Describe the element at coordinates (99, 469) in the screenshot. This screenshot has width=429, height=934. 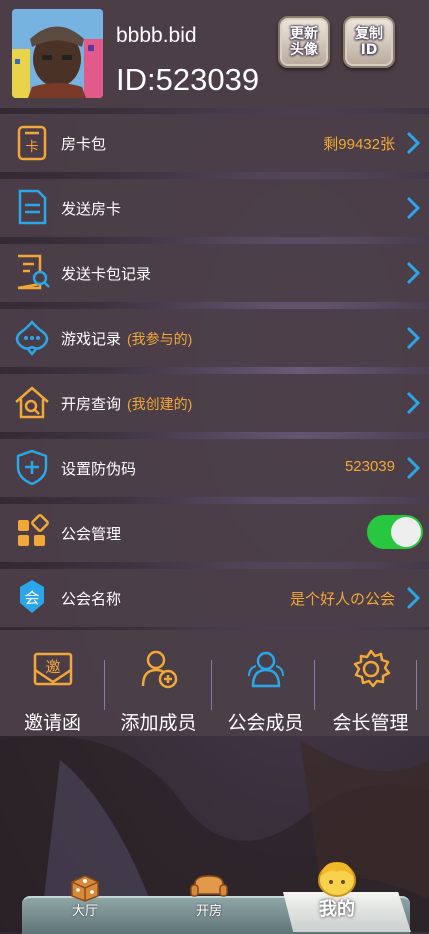
I see `menu-label: 设置防伪码` at that location.